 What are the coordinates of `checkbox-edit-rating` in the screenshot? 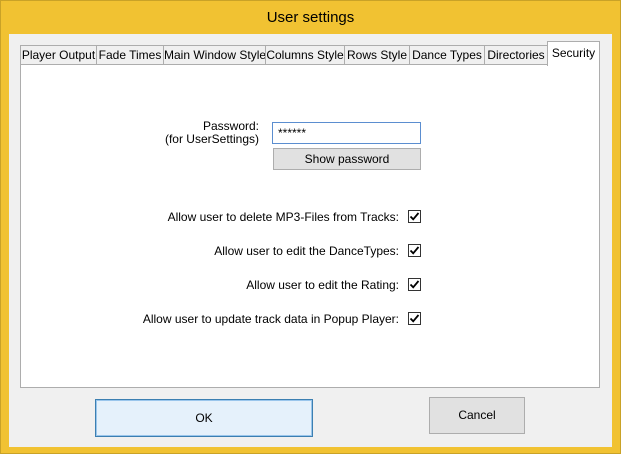 It's located at (414, 284).